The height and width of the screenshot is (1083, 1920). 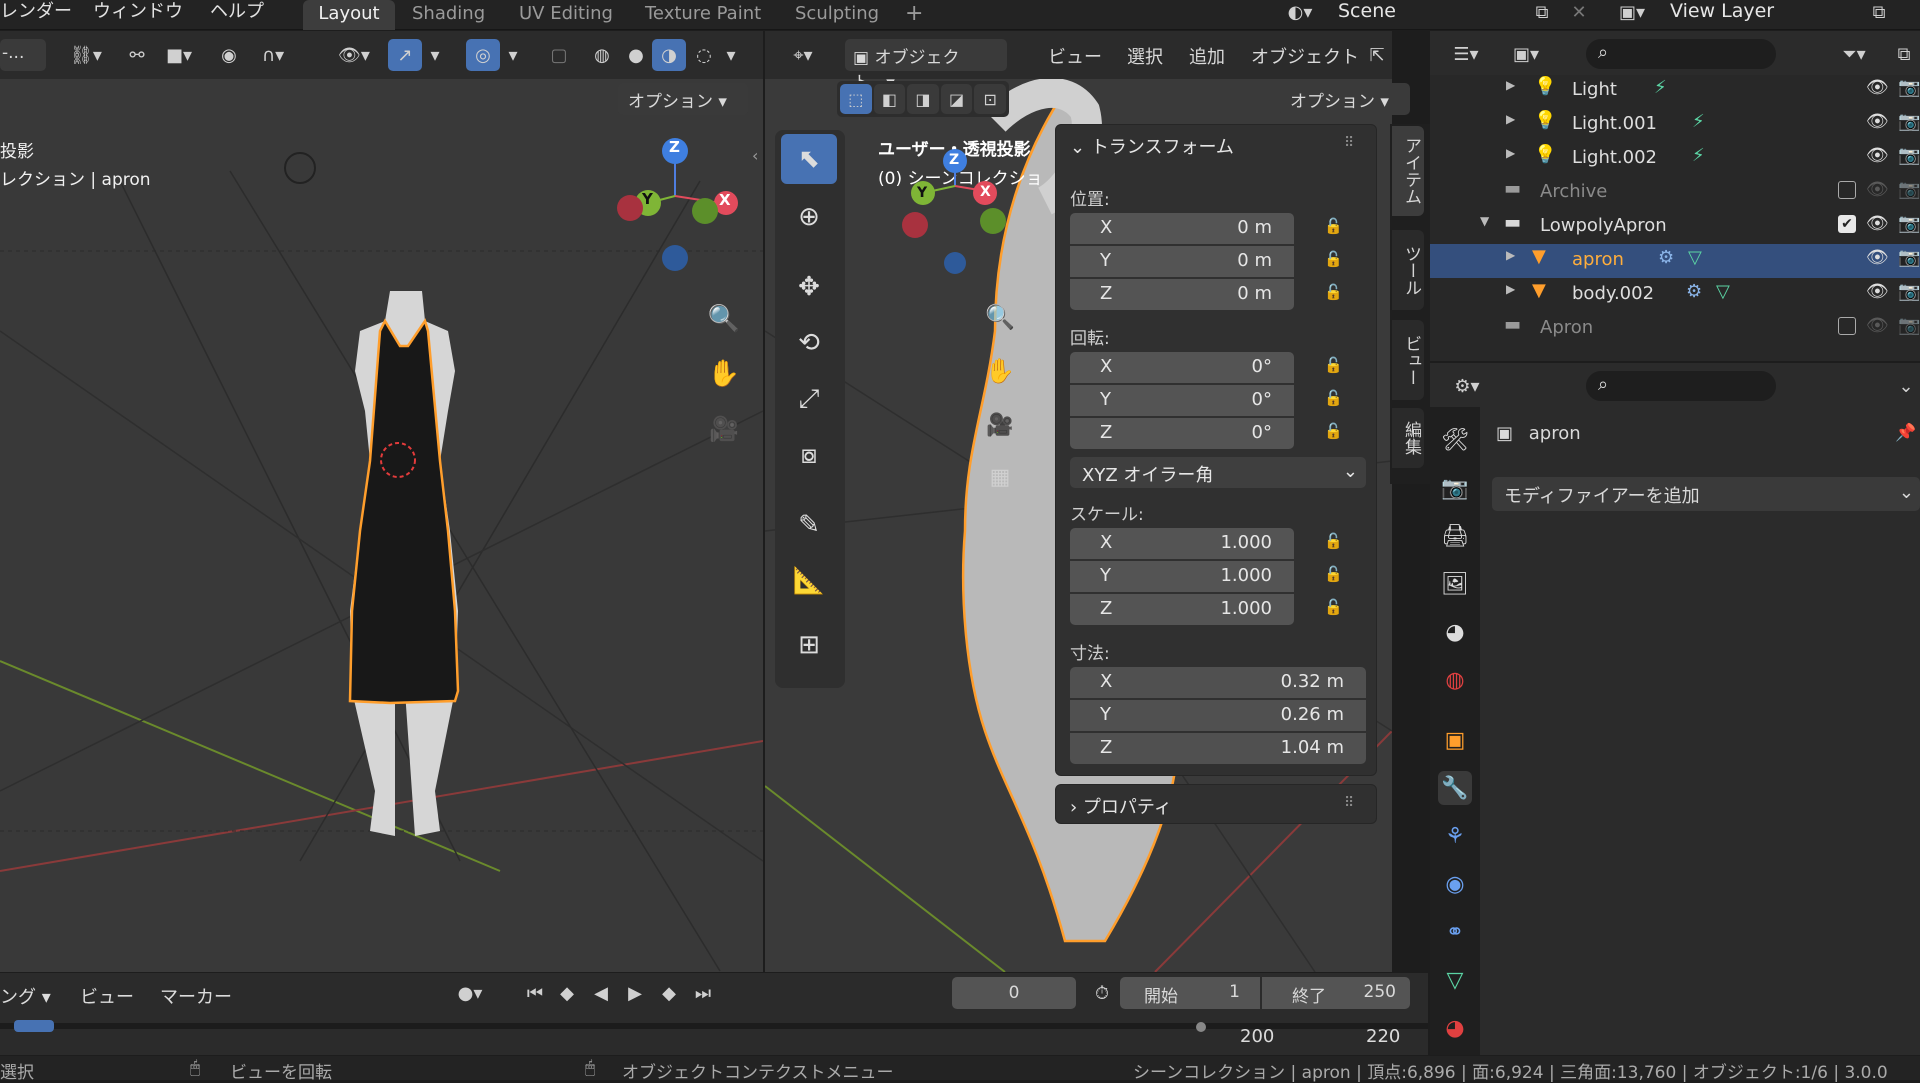 I want to click on tab-texture-paint: Texture Paint, so click(x=703, y=15).